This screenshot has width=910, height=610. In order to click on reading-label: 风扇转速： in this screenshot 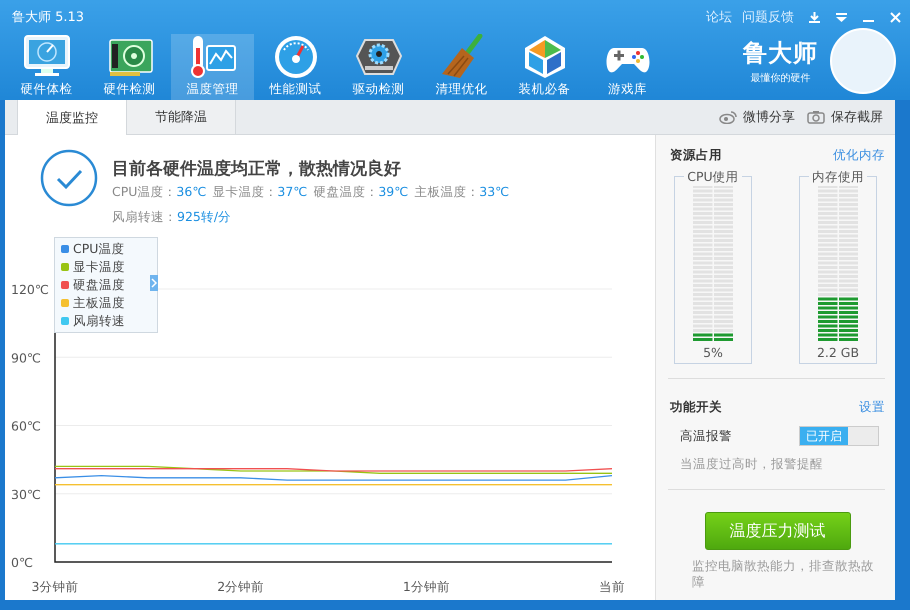, I will do `click(144, 216)`.